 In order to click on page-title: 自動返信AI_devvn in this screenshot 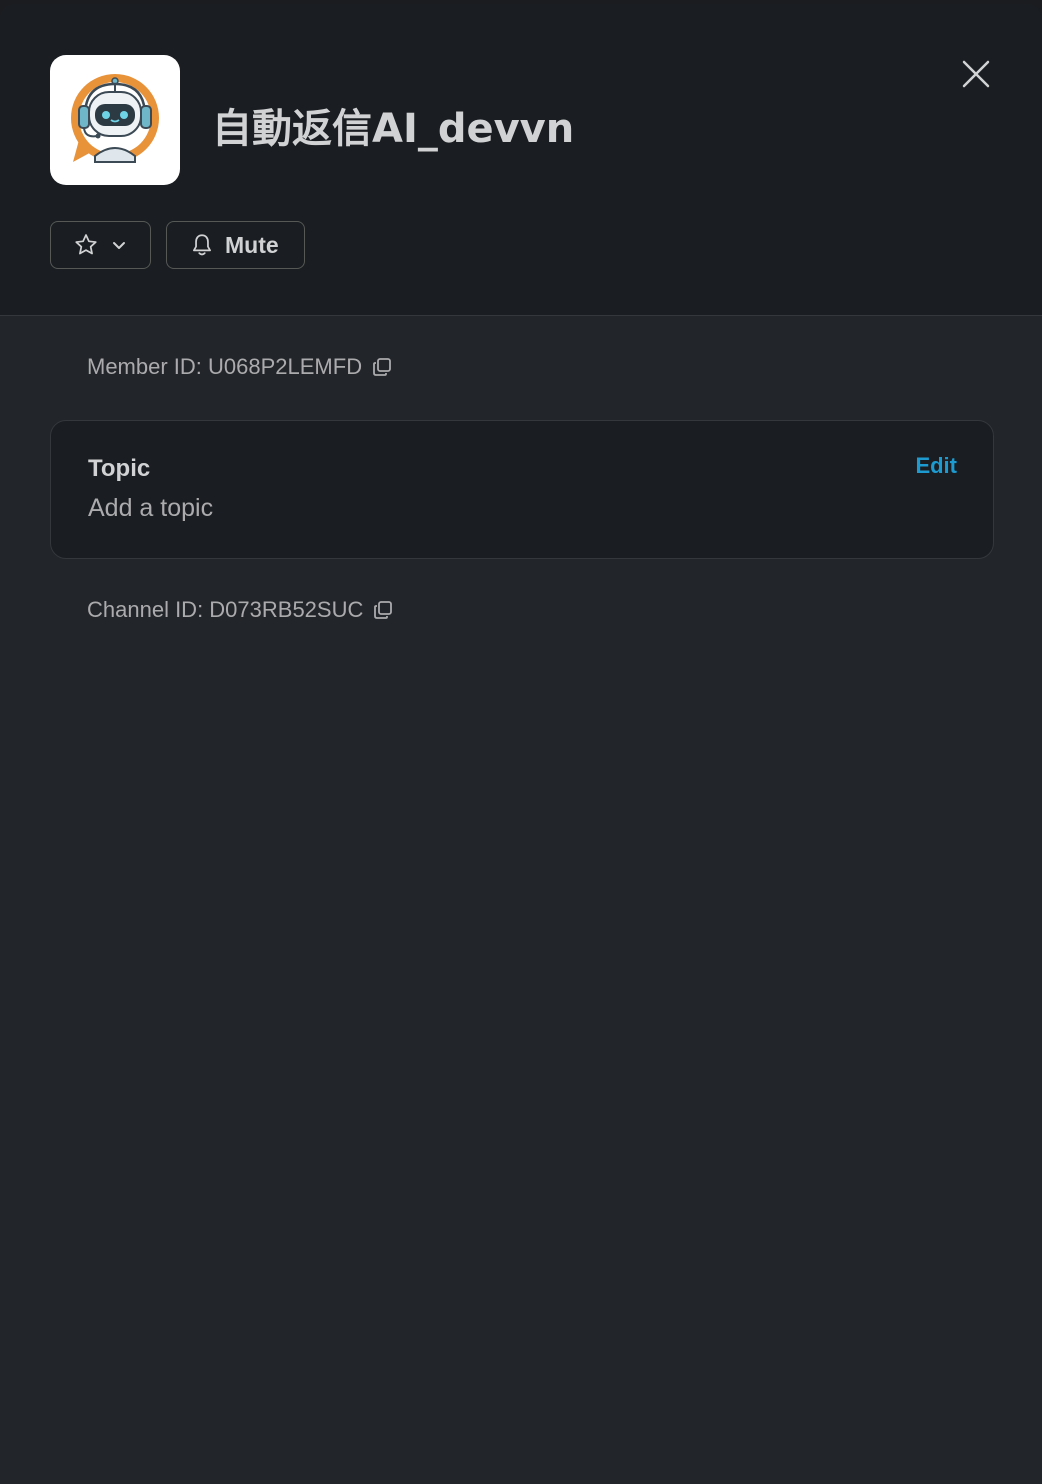, I will do `click(393, 129)`.